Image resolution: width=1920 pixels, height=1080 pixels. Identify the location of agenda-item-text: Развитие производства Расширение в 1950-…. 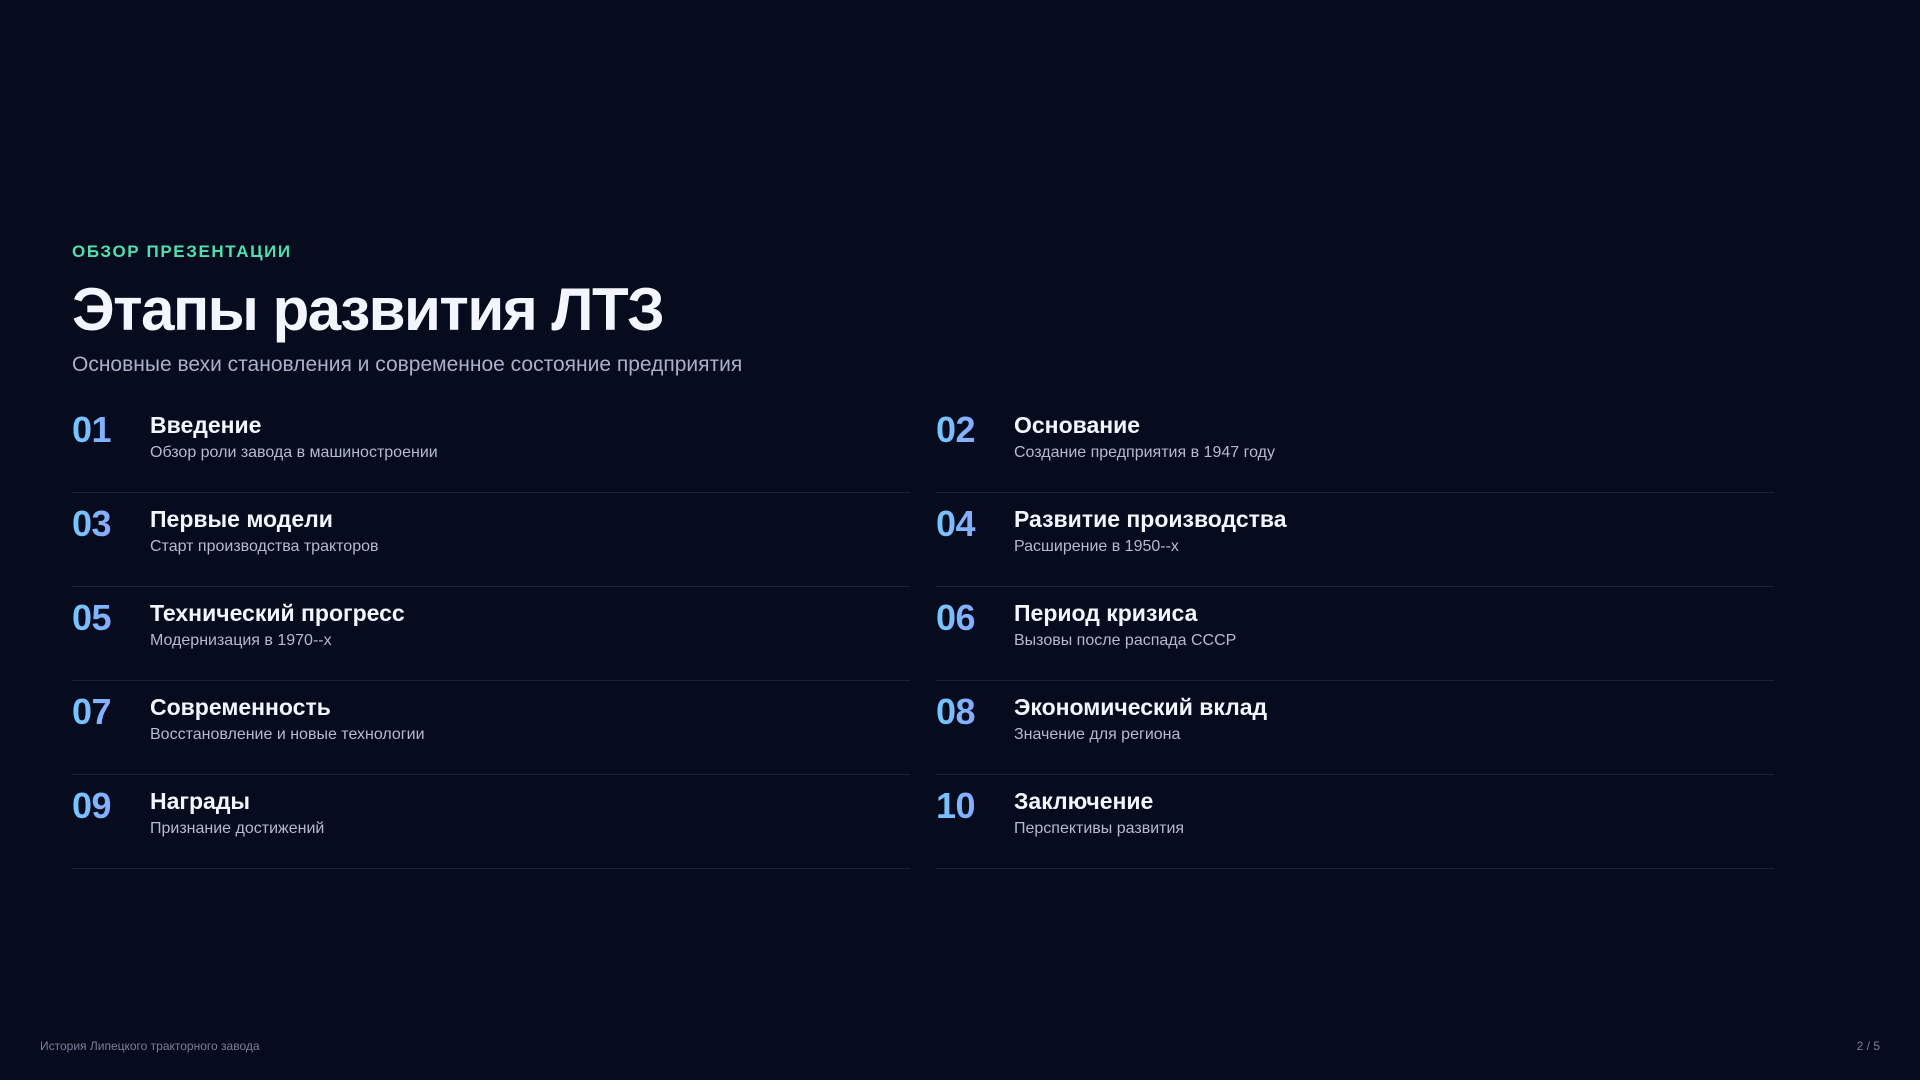
(1150, 531).